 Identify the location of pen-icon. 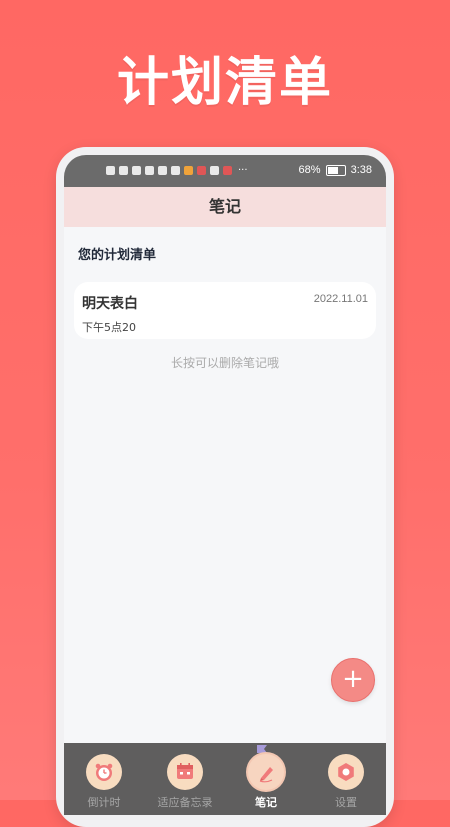
(266, 772).